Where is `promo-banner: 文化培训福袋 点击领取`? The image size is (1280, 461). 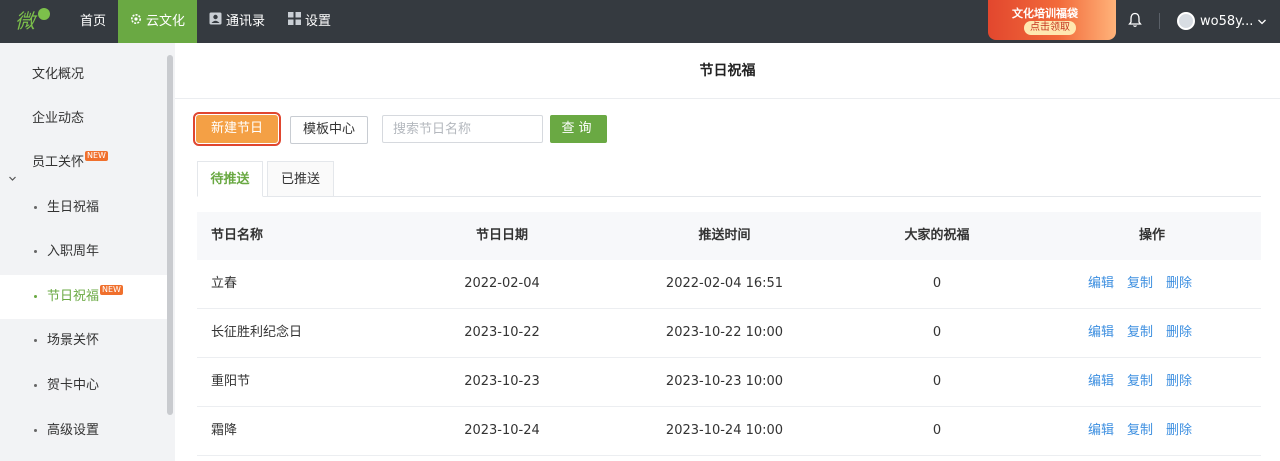 promo-banner: 文化培训福袋 点击领取 is located at coordinates (1052, 20).